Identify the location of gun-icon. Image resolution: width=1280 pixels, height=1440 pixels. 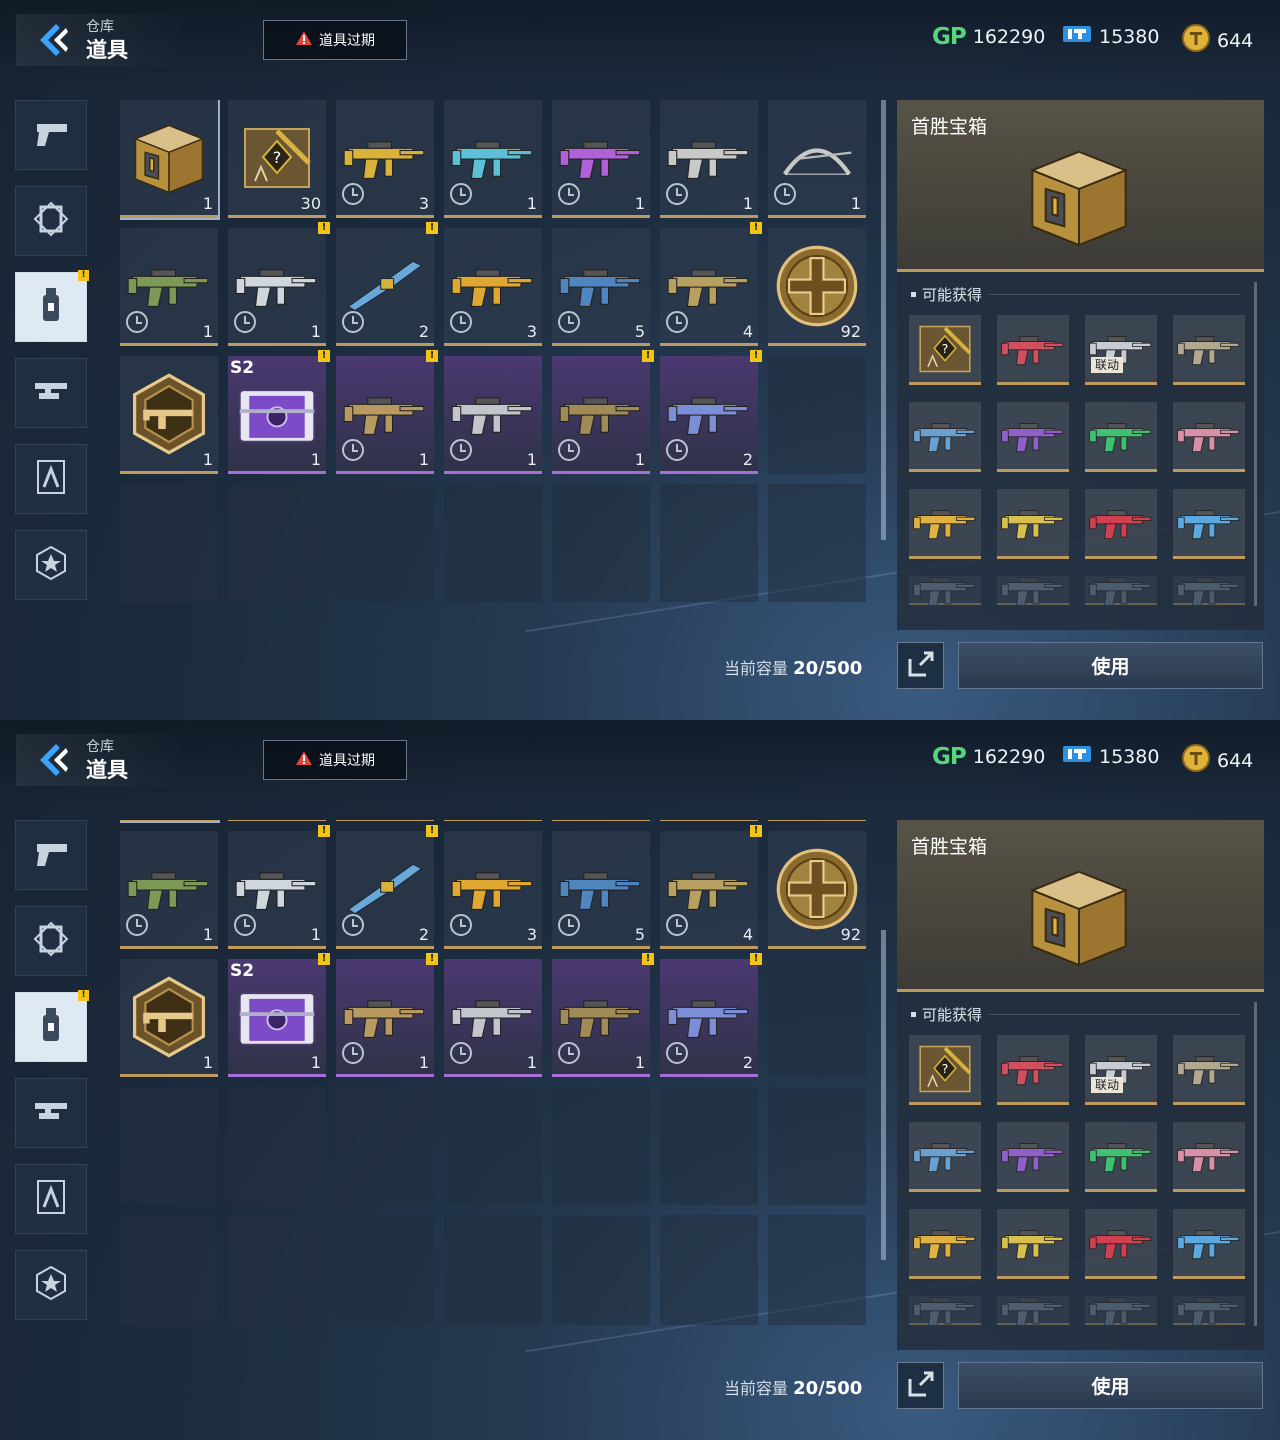
(1209, 435).